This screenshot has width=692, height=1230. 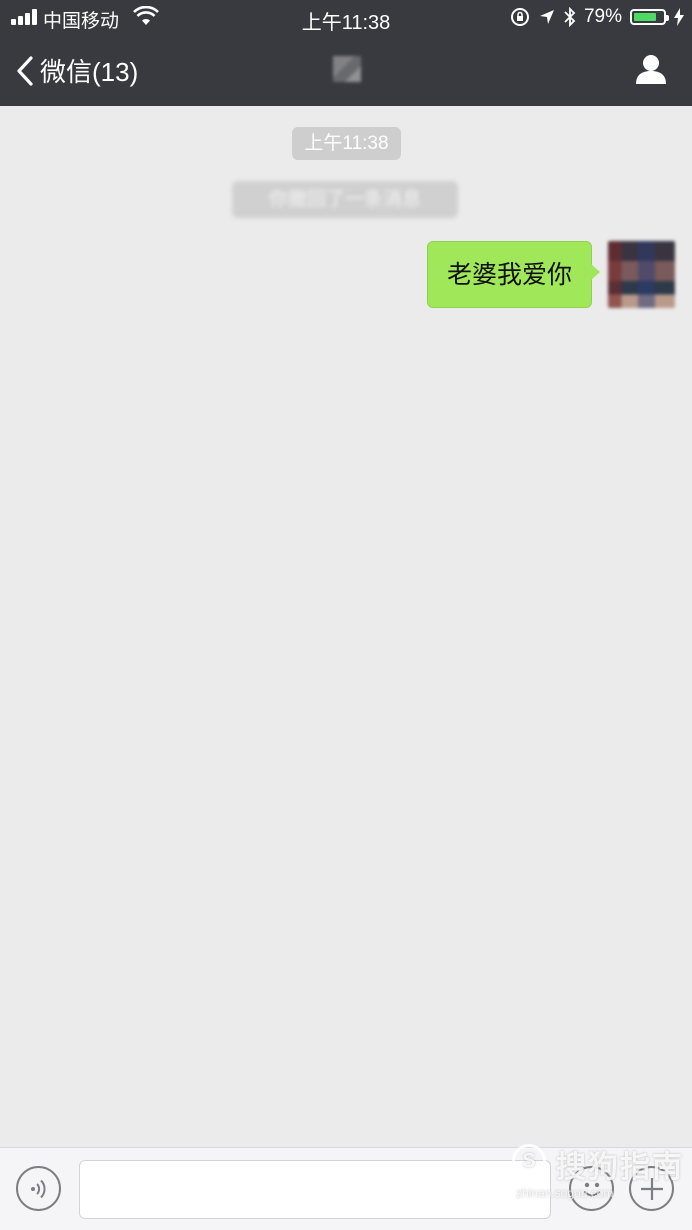 I want to click on emoji-button, so click(x=591, y=1188).